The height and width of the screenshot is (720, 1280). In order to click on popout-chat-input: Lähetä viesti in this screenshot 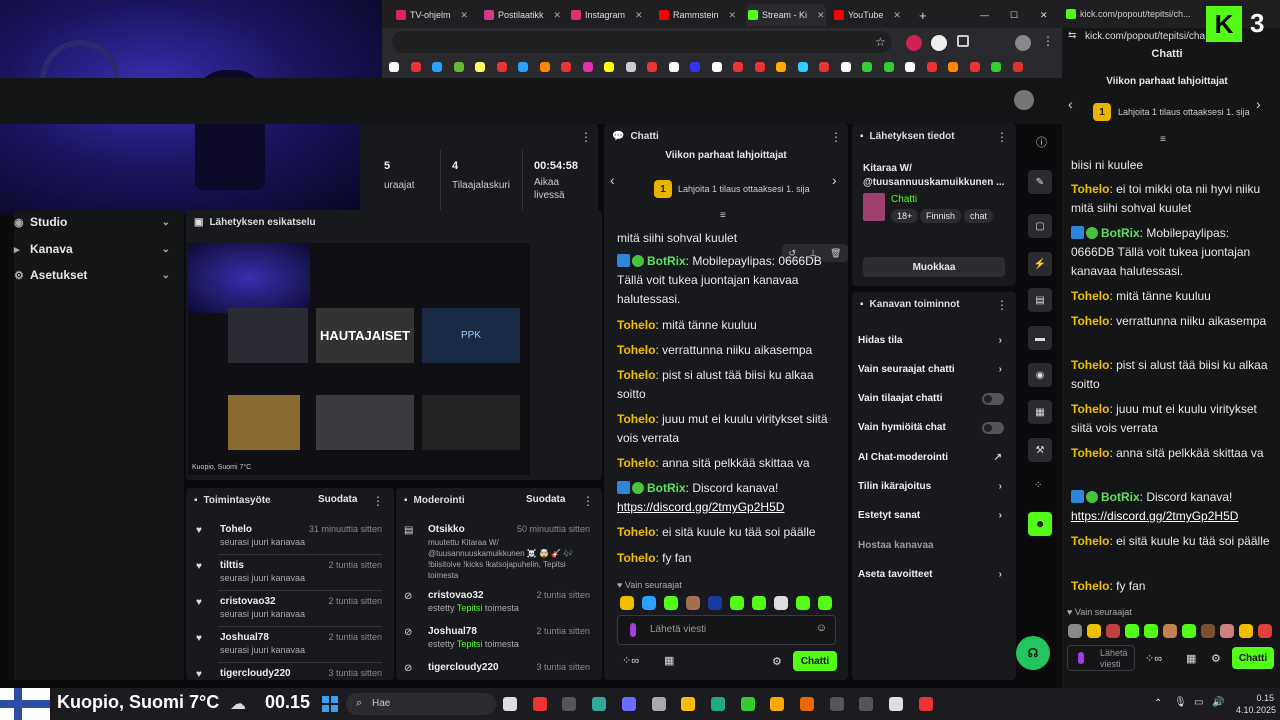, I will do `click(1101, 658)`.